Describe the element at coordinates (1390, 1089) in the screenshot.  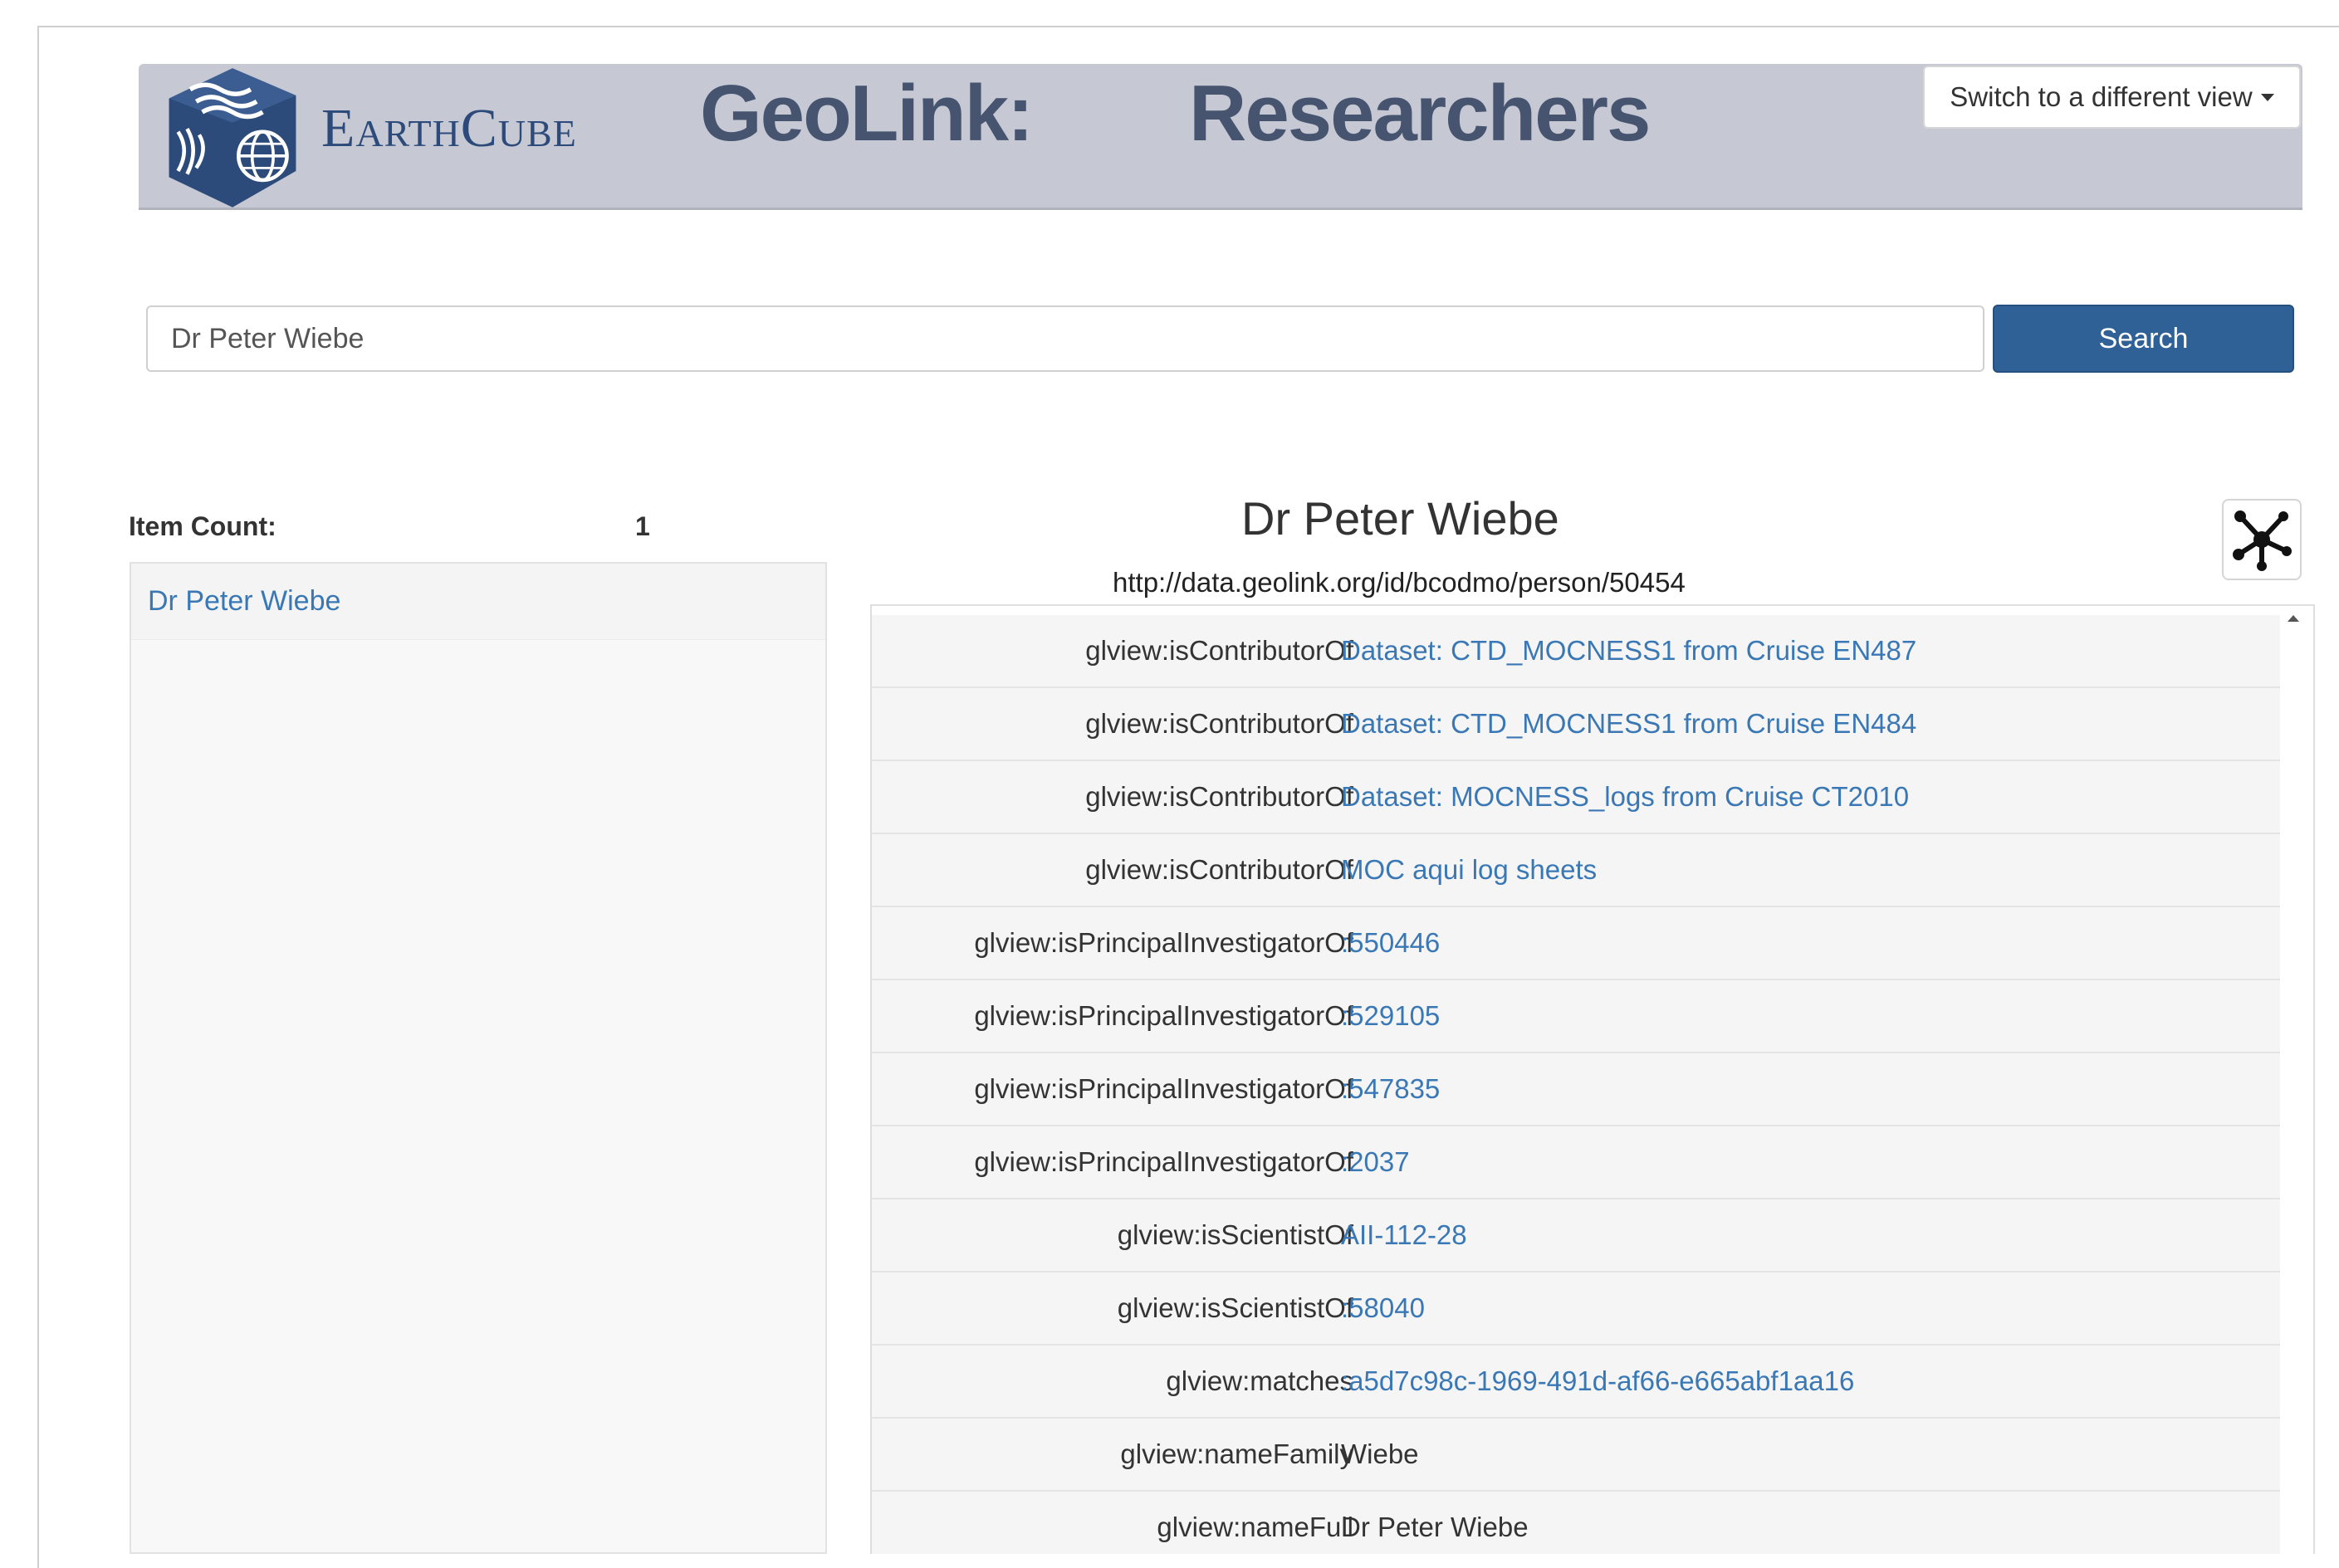
I see `property-object-link: :547835` at that location.